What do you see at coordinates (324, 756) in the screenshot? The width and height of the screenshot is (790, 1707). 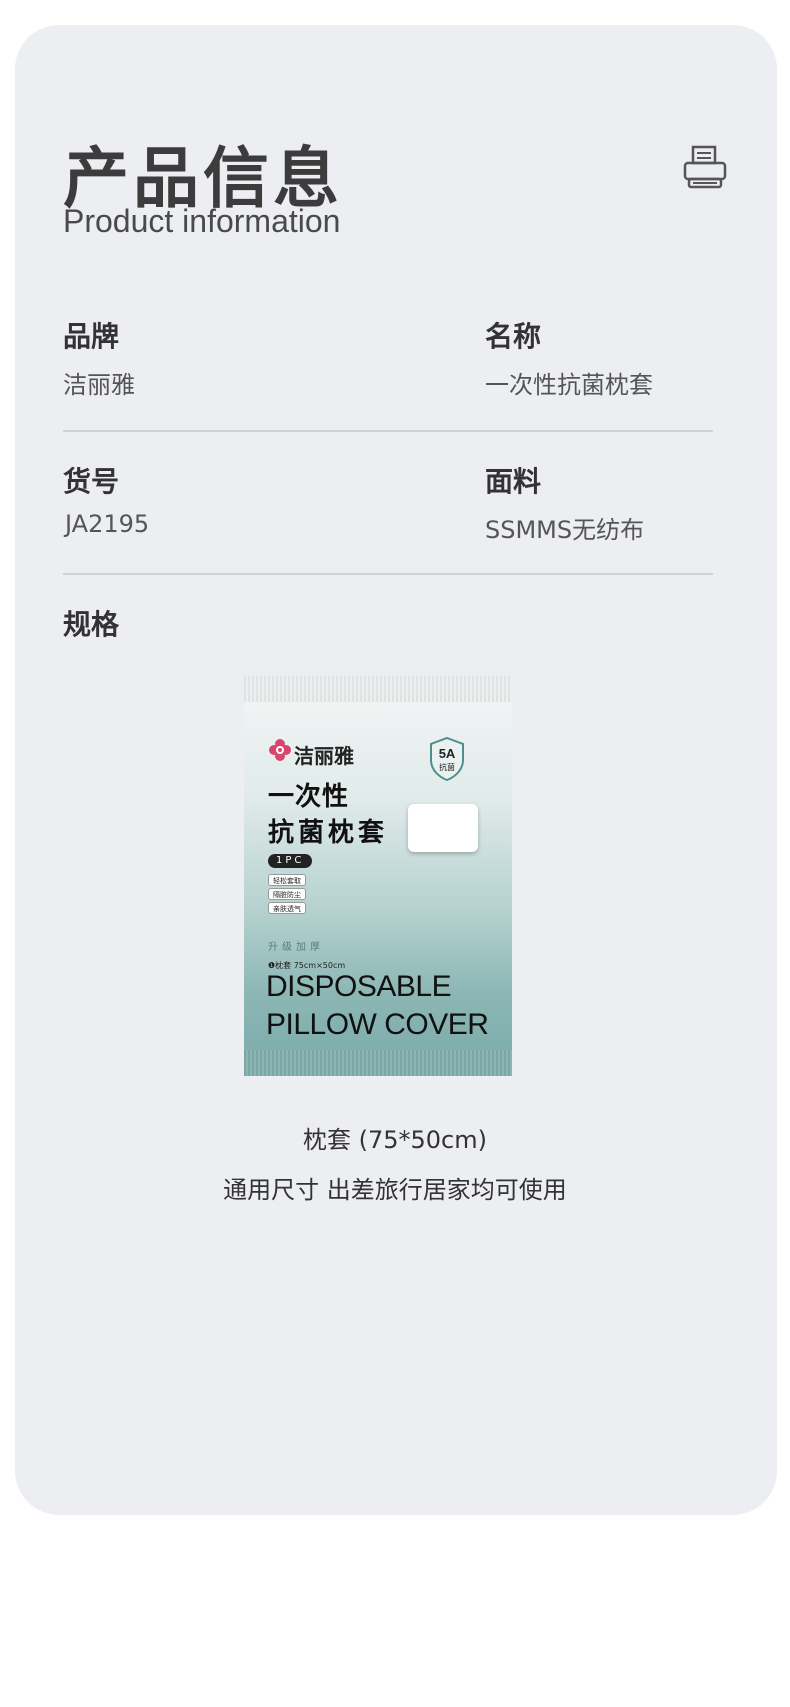 I see `package-brand: 洁丽雅` at bounding box center [324, 756].